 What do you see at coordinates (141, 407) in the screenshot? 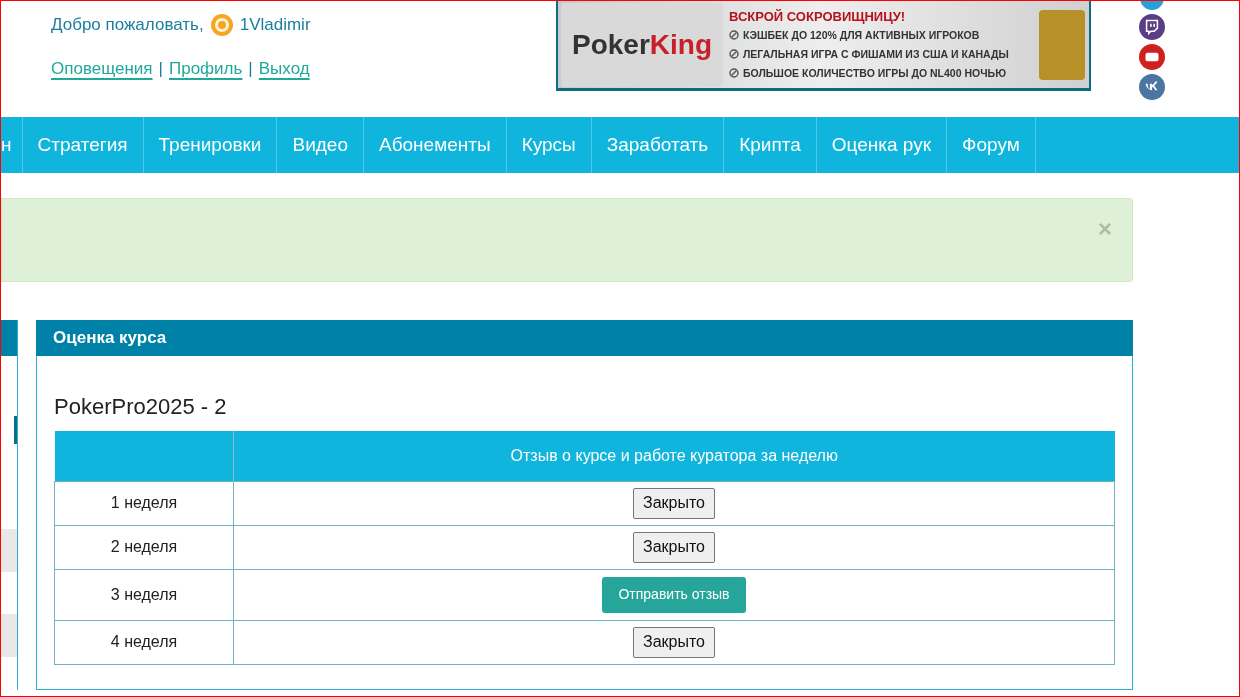
I see `course-title: PokerPro2025 - 2` at bounding box center [141, 407].